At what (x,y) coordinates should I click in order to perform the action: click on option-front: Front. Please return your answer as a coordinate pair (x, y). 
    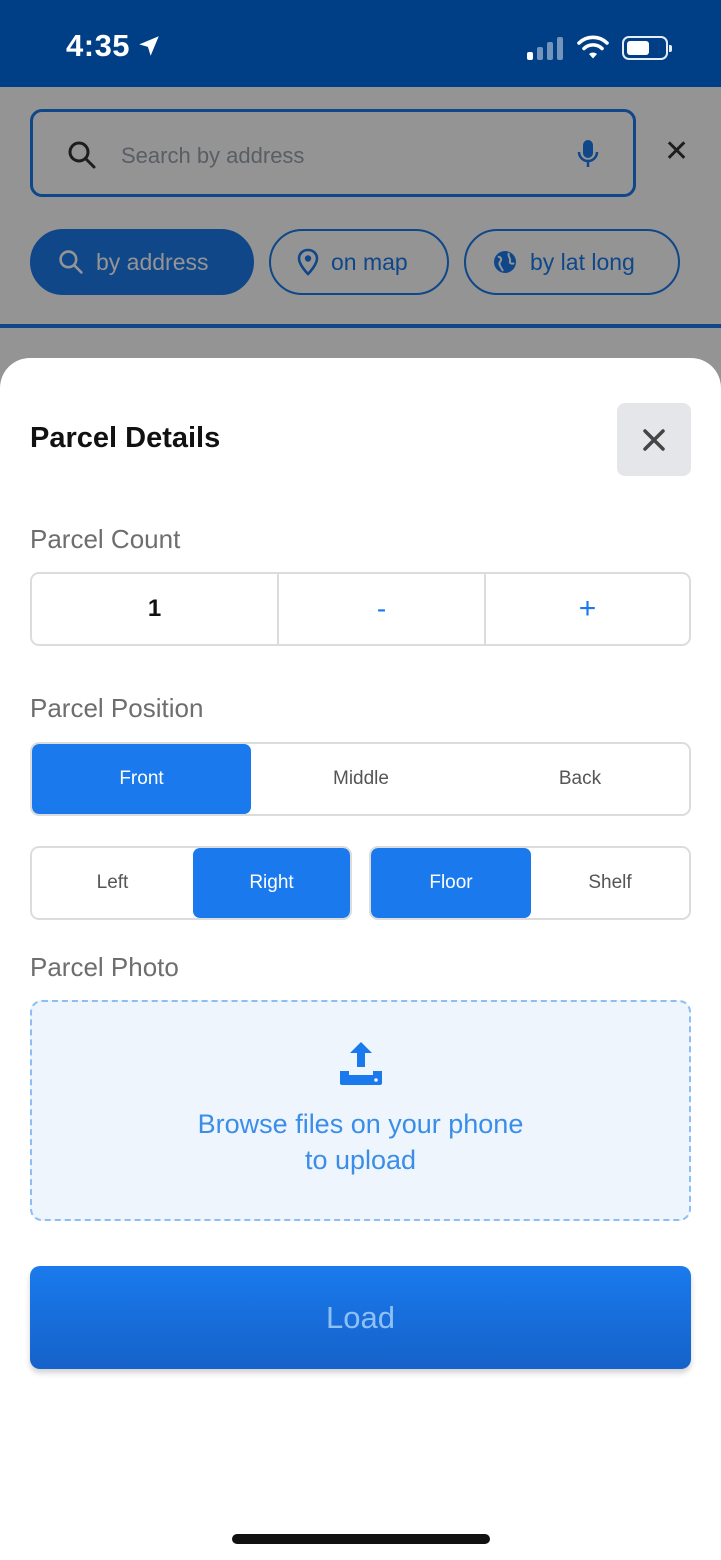
    Looking at the image, I should click on (141, 779).